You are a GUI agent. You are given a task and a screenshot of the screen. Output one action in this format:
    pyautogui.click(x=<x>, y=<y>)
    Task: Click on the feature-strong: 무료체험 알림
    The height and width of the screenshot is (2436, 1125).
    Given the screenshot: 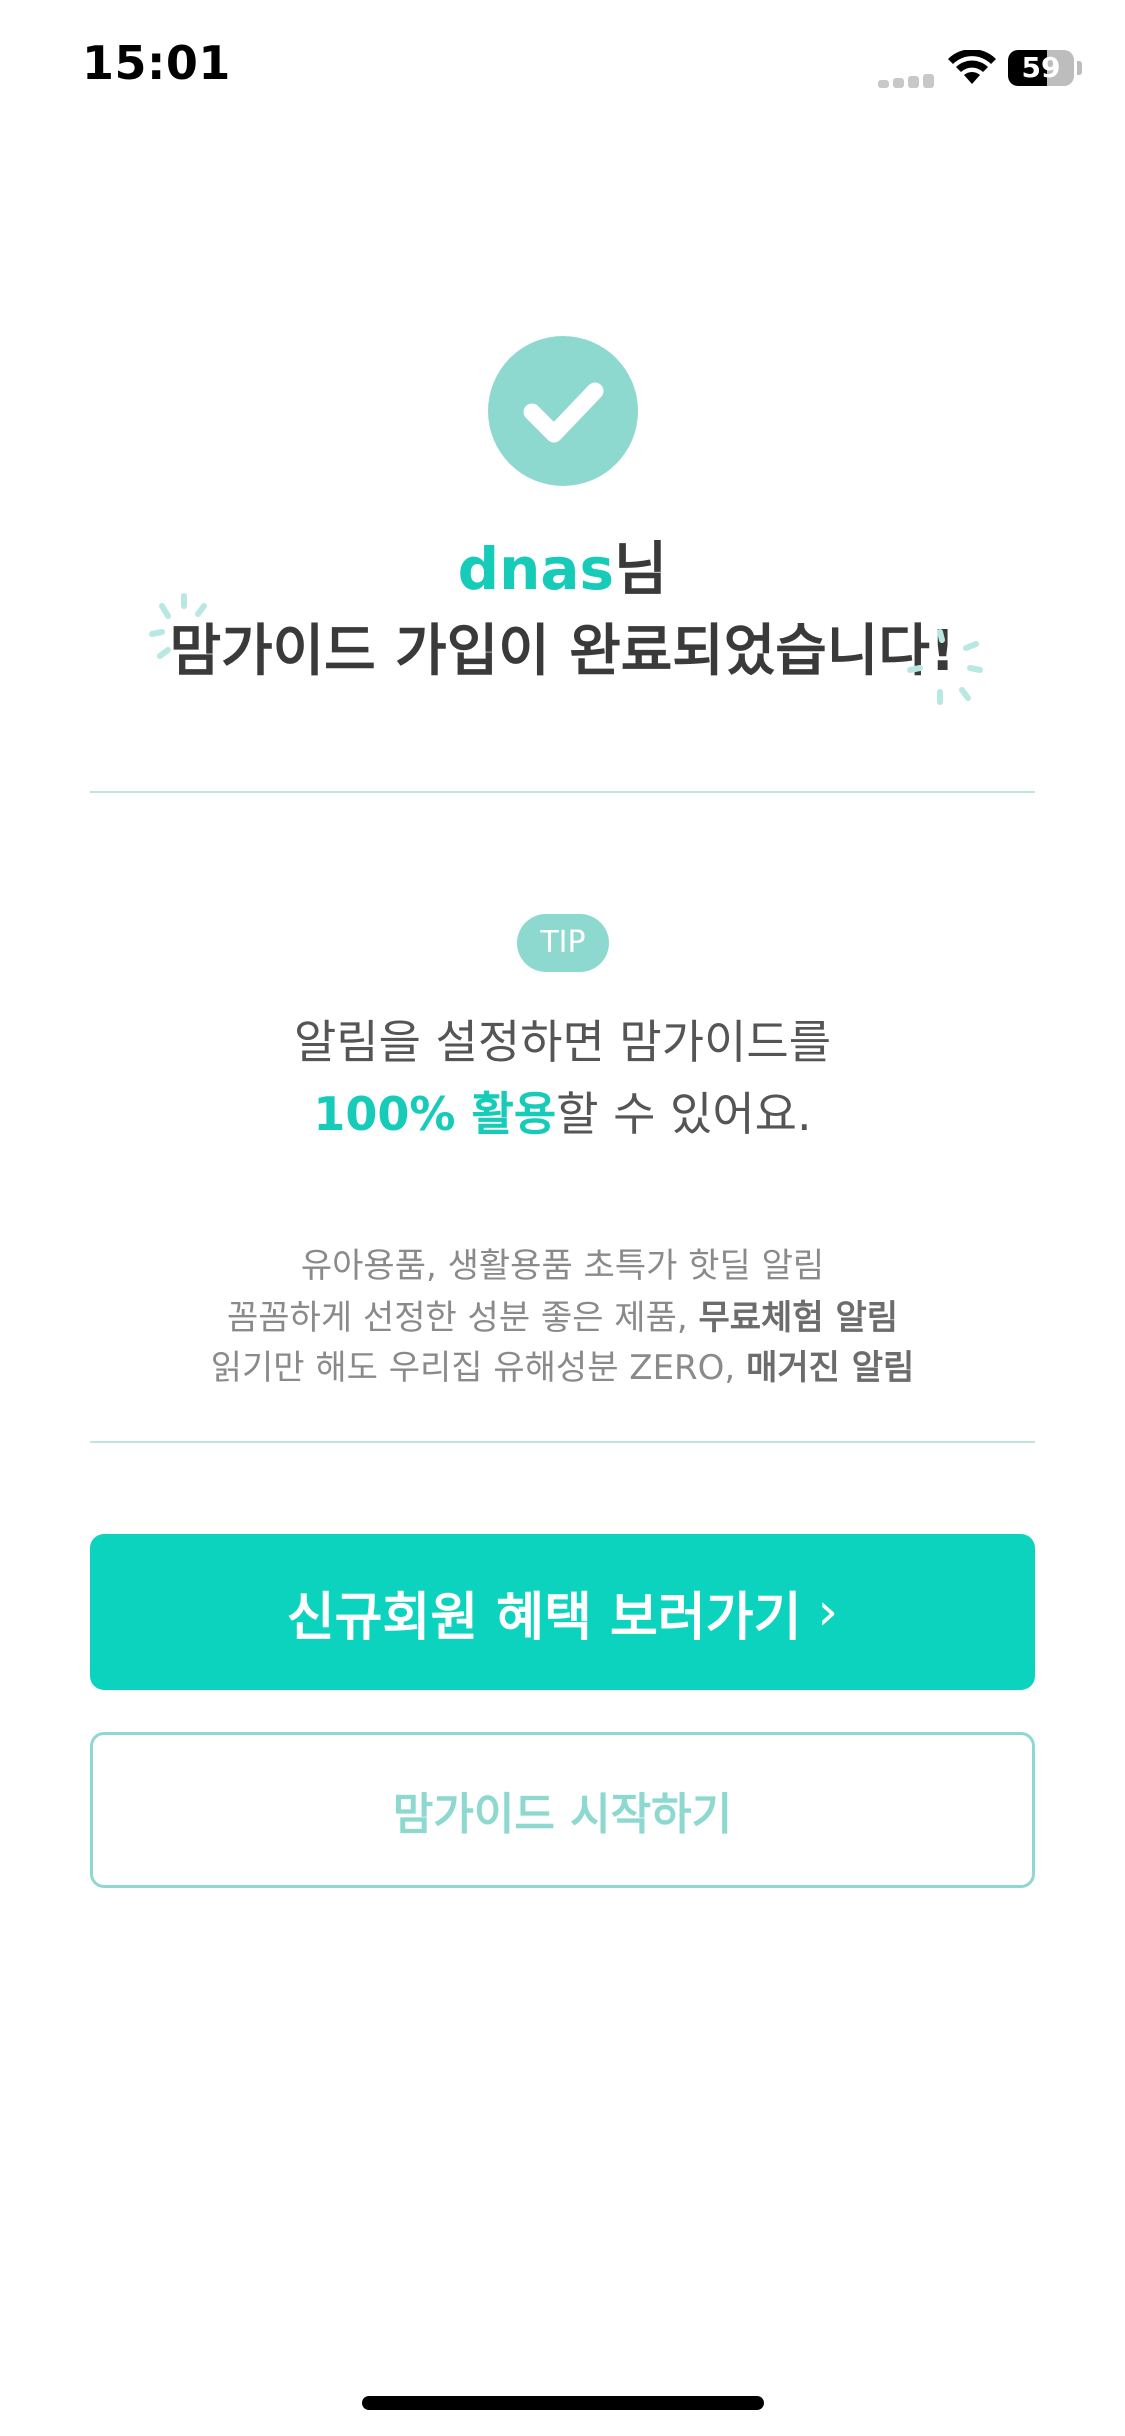 What is the action you would take?
    pyautogui.click(x=798, y=1318)
    